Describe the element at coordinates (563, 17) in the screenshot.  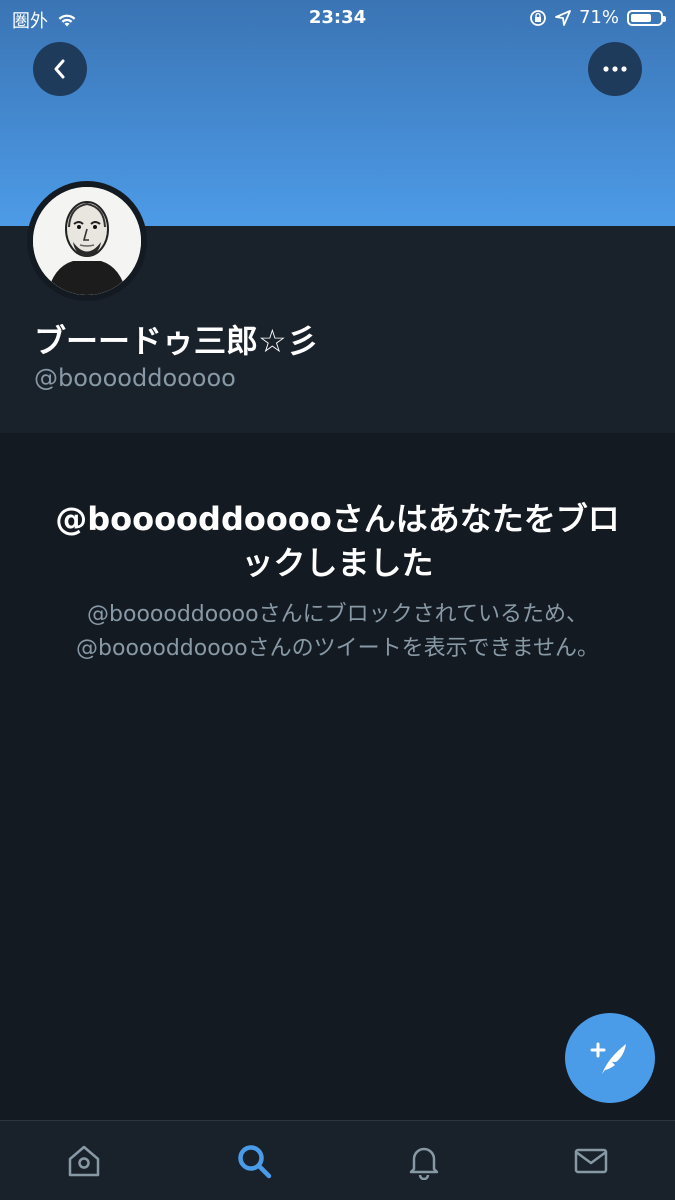
I see `location-arrow-icon` at that location.